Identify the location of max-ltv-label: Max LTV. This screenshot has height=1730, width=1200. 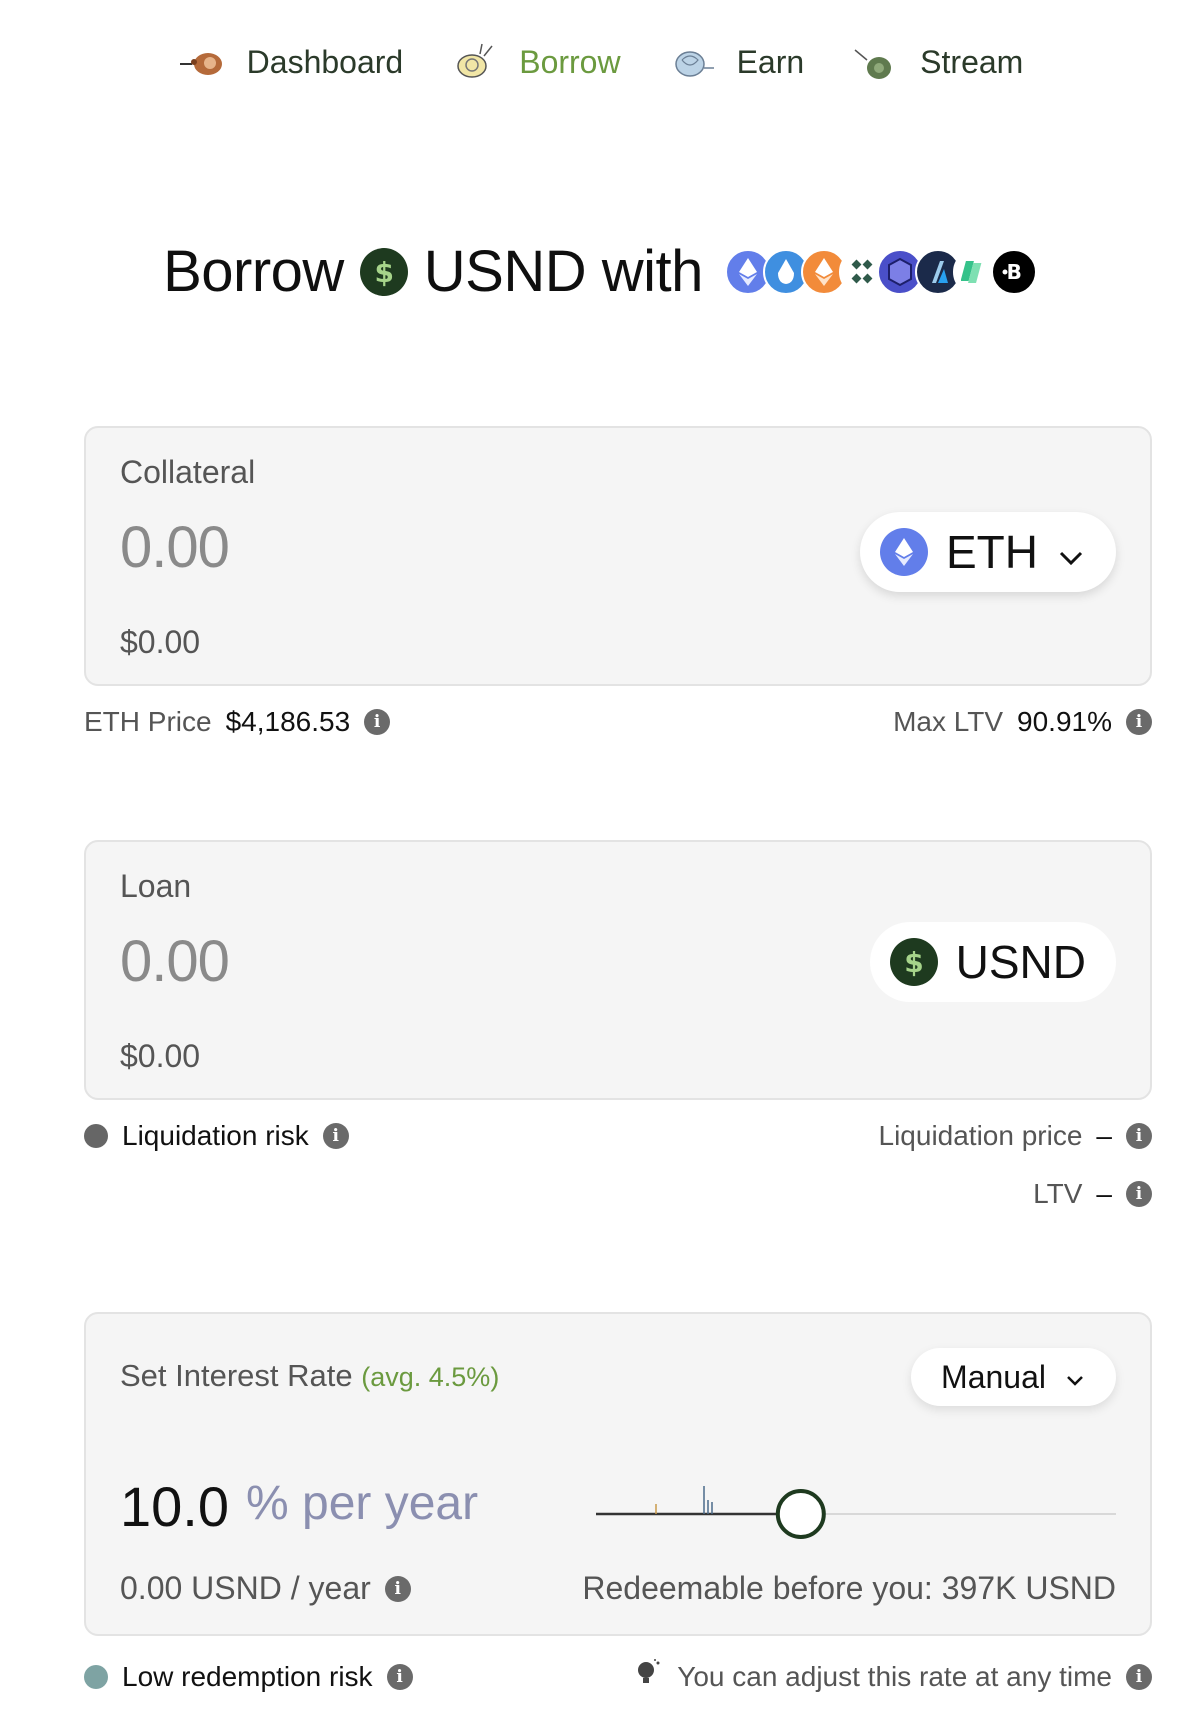
(948, 721).